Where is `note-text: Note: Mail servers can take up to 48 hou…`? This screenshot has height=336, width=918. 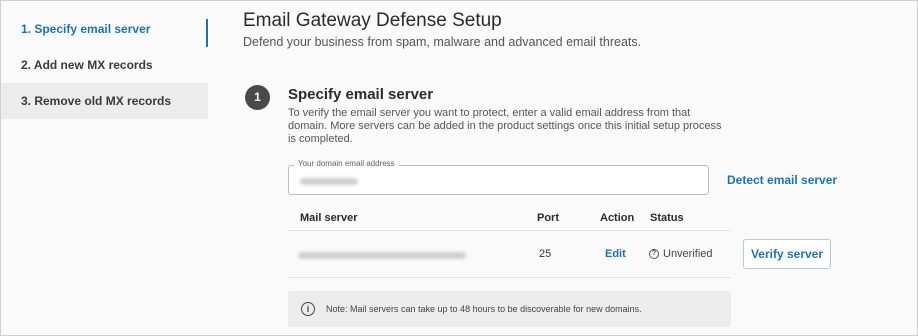
note-text: Note: Mail servers can take up to 48 hou… is located at coordinates (484, 309).